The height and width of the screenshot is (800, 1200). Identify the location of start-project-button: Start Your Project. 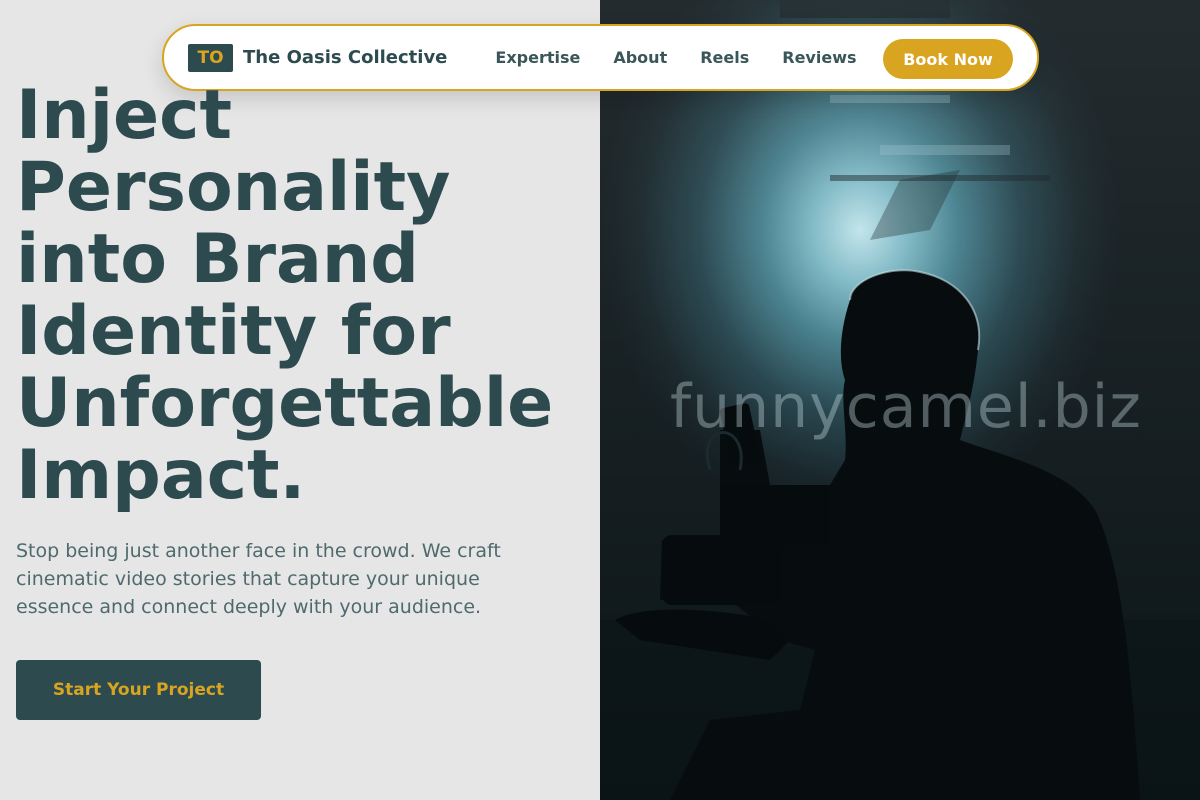
(138, 690).